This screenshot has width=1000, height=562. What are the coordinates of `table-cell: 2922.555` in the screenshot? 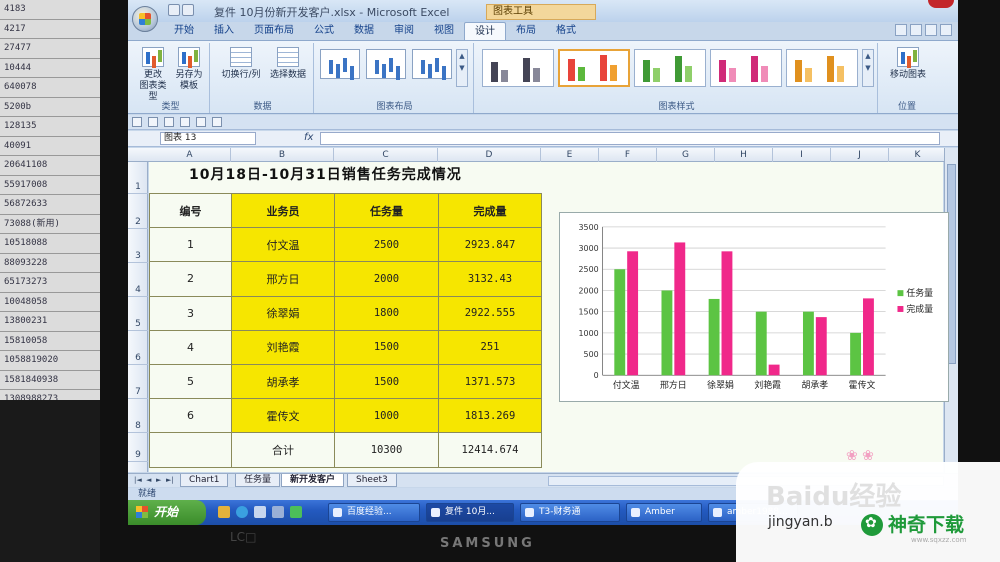 It's located at (490, 313).